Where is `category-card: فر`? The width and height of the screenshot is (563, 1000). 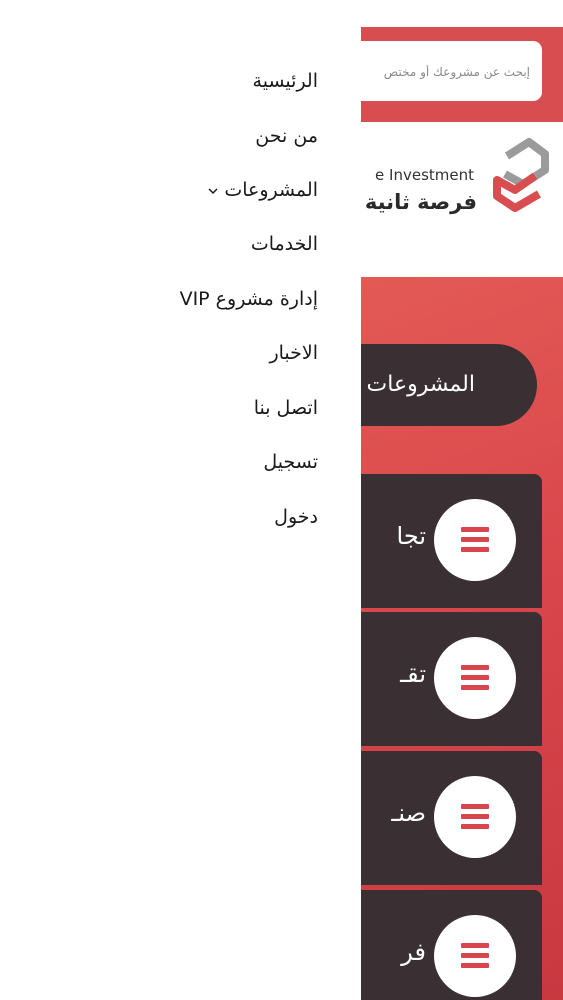 category-card: فر is located at coordinates (451, 945).